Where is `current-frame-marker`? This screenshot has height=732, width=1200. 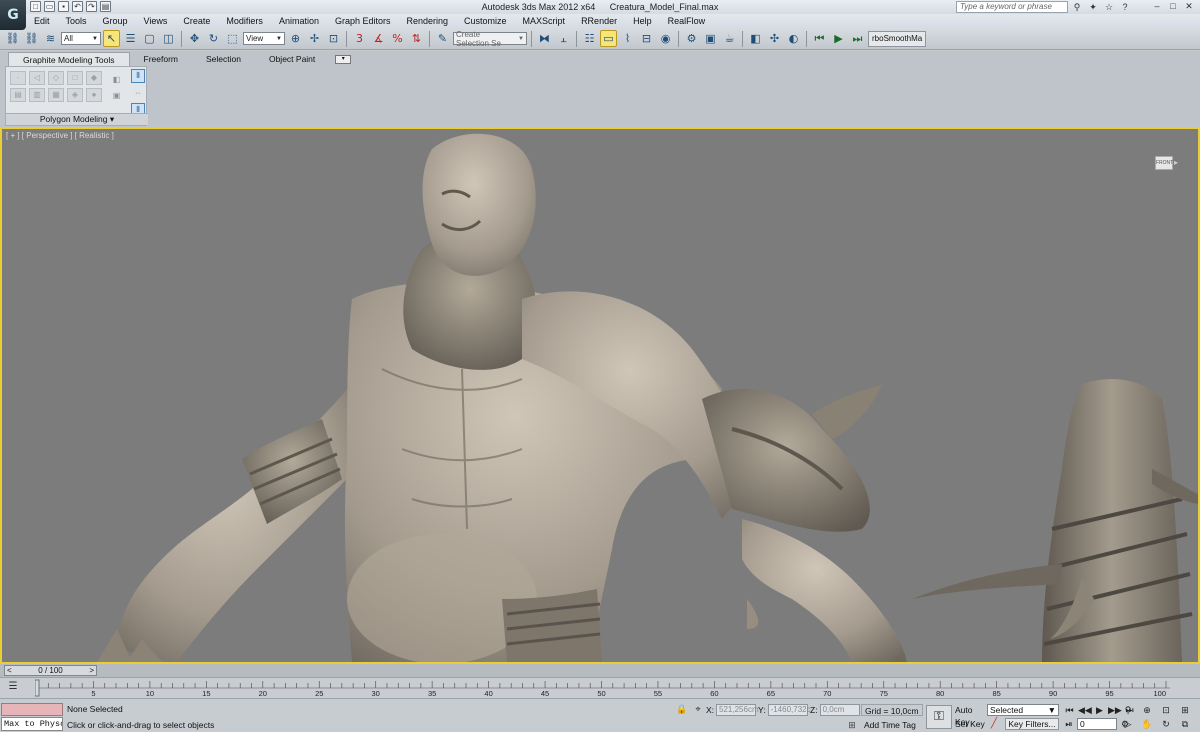
current-frame-marker is located at coordinates (37, 688).